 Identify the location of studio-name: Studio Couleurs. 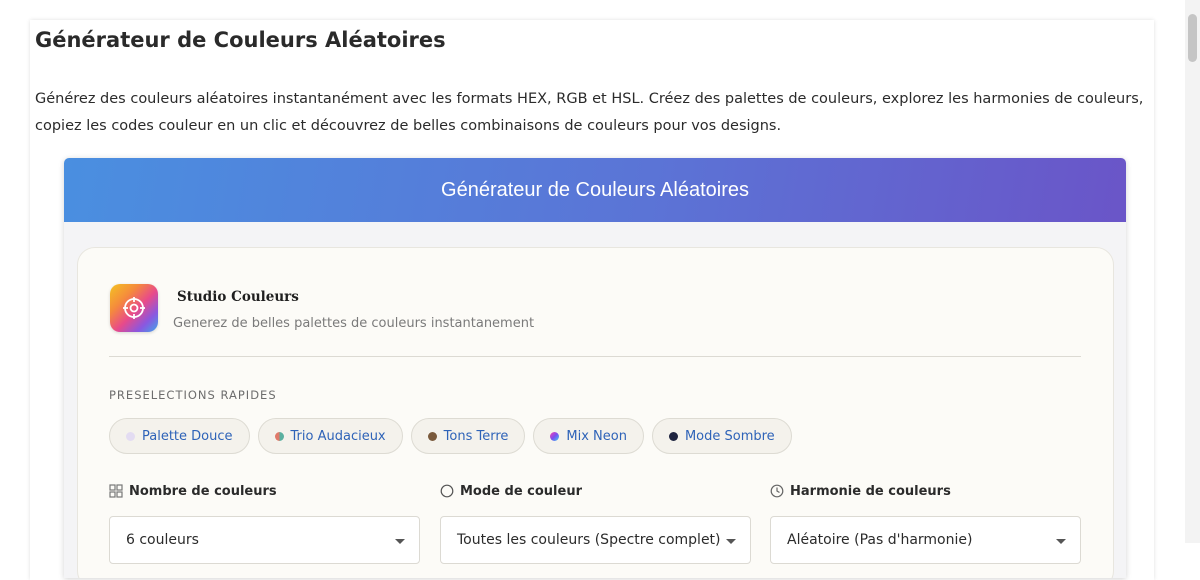
(238, 297).